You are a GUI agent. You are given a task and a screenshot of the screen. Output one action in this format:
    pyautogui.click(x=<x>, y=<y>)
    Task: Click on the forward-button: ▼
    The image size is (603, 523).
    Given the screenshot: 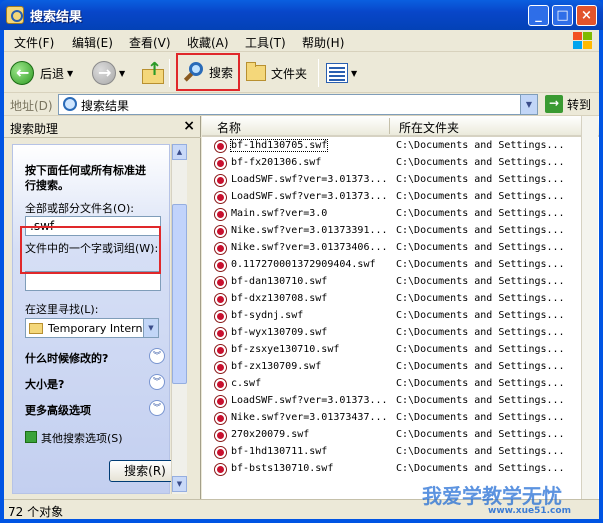 What is the action you would take?
    pyautogui.click(x=108, y=73)
    